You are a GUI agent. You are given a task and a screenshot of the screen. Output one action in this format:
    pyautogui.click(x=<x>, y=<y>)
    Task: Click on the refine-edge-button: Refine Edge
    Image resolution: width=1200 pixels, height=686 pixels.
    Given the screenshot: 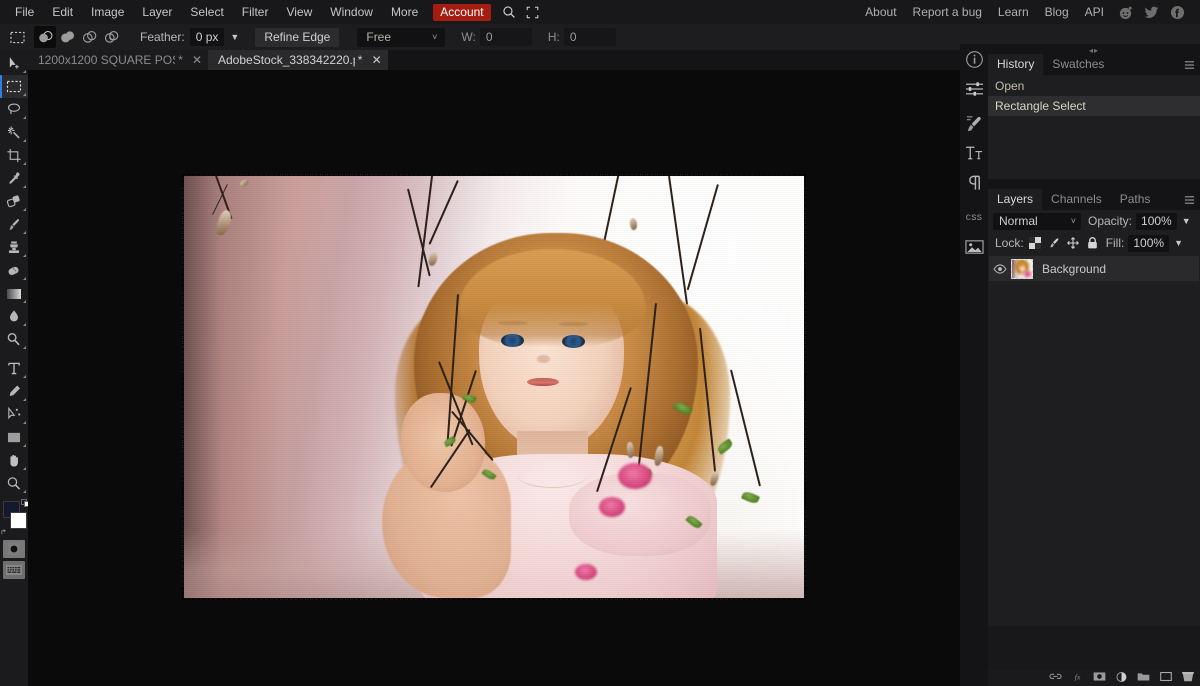 What is the action you would take?
    pyautogui.click(x=297, y=37)
    